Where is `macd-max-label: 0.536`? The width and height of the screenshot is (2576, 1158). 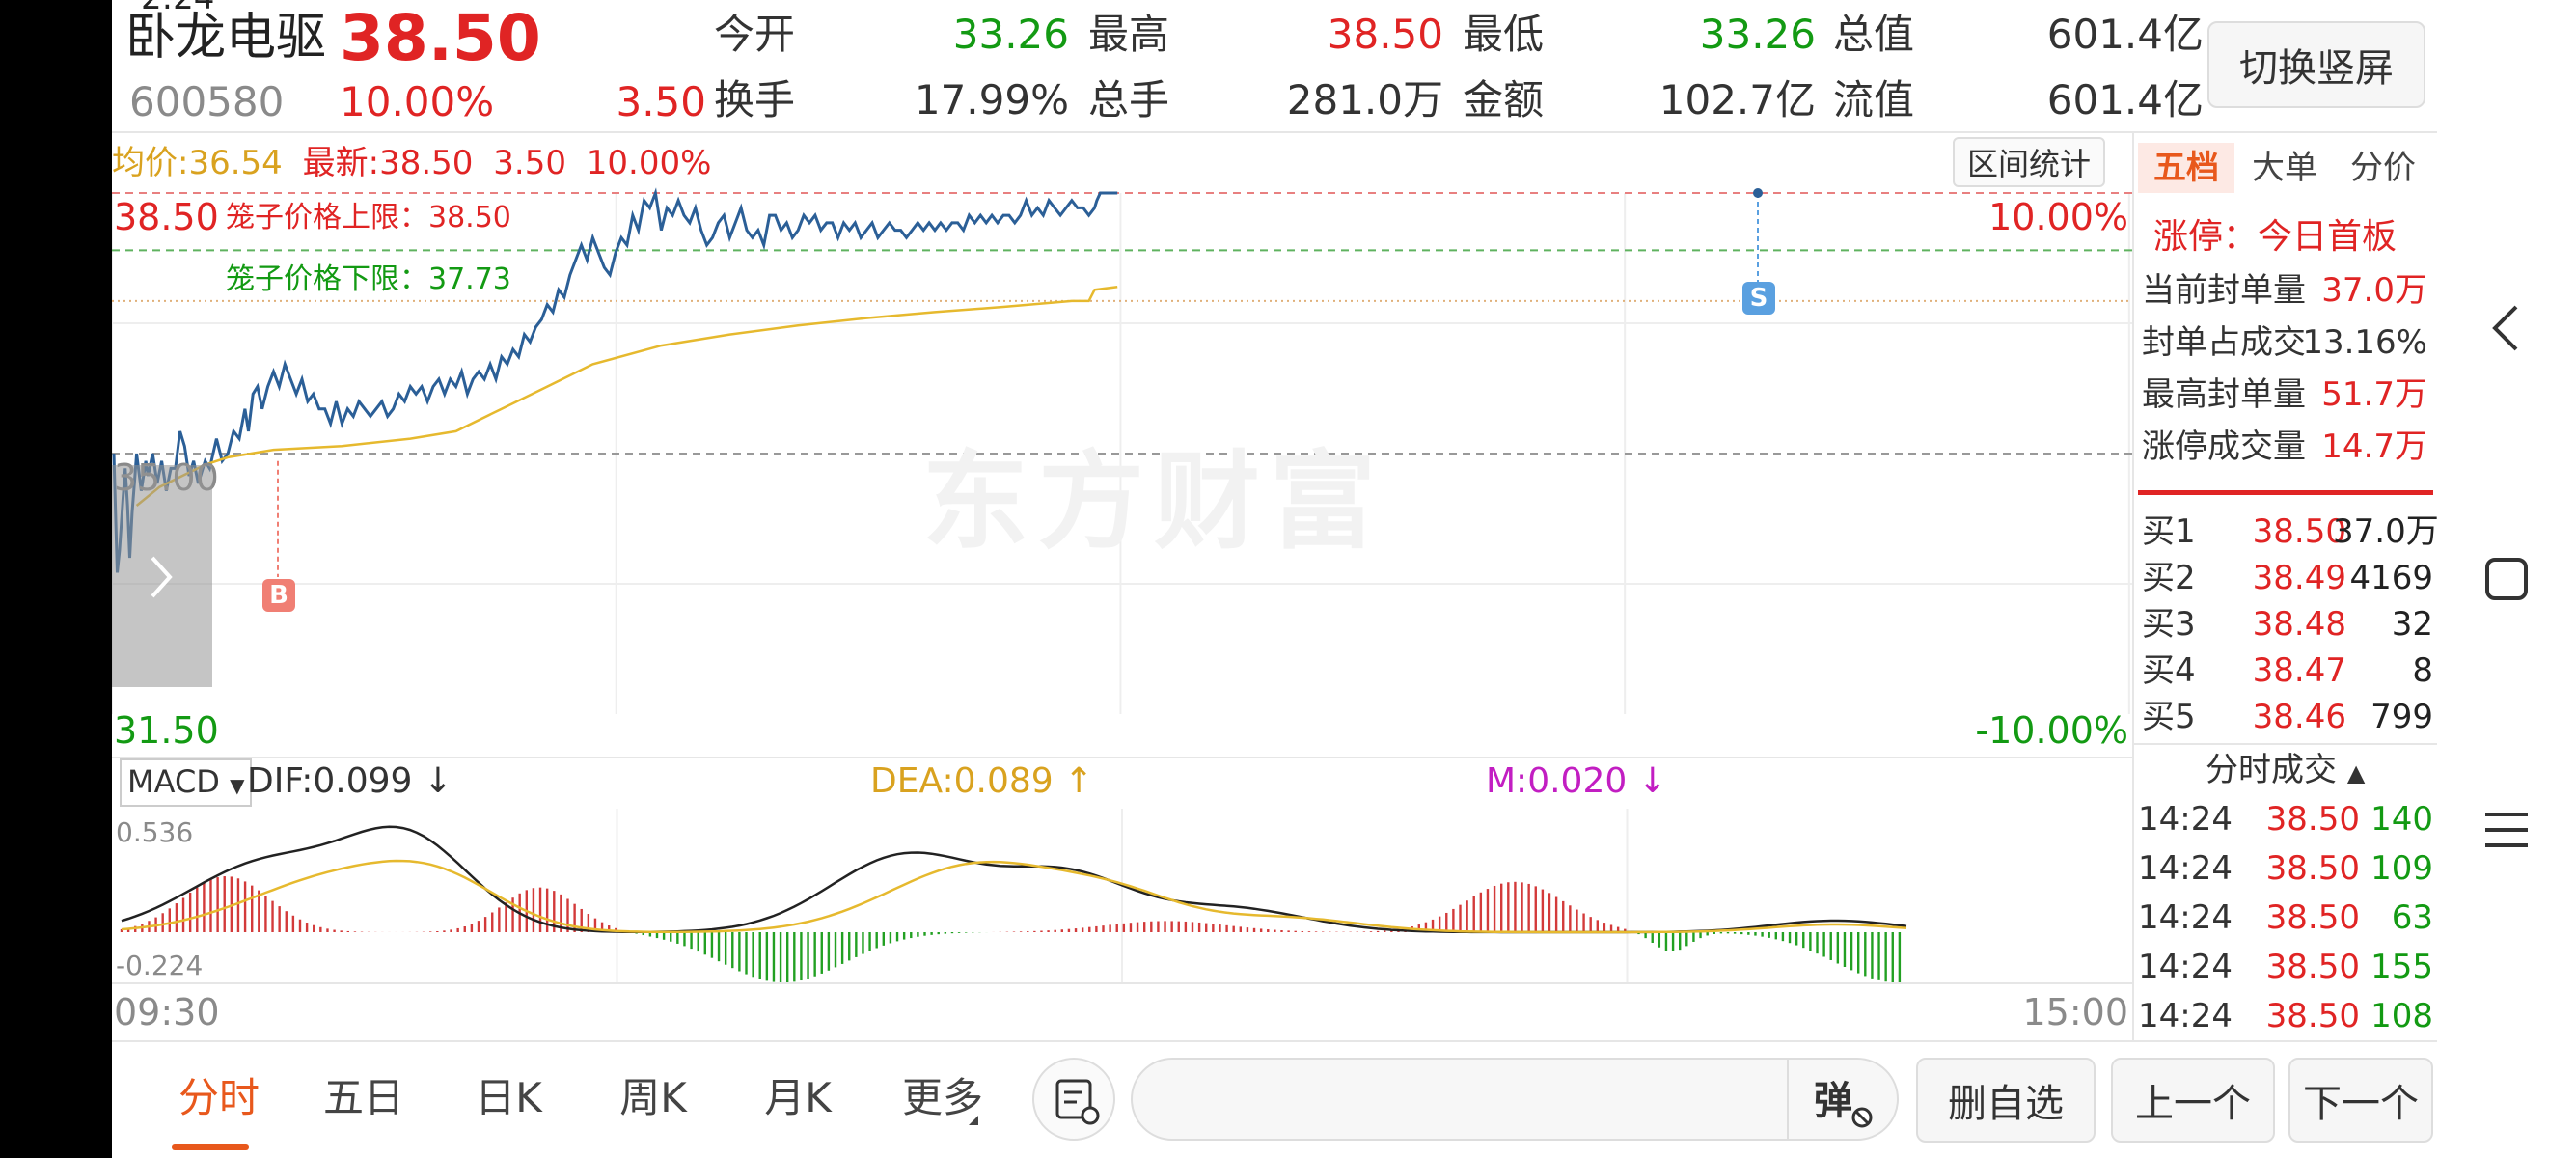 macd-max-label: 0.536 is located at coordinates (155, 832).